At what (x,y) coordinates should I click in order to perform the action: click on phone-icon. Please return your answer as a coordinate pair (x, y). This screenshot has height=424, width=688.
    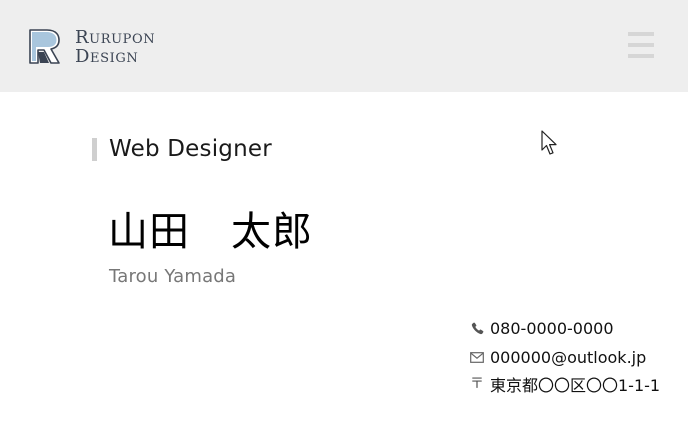
    Looking at the image, I should click on (477, 328).